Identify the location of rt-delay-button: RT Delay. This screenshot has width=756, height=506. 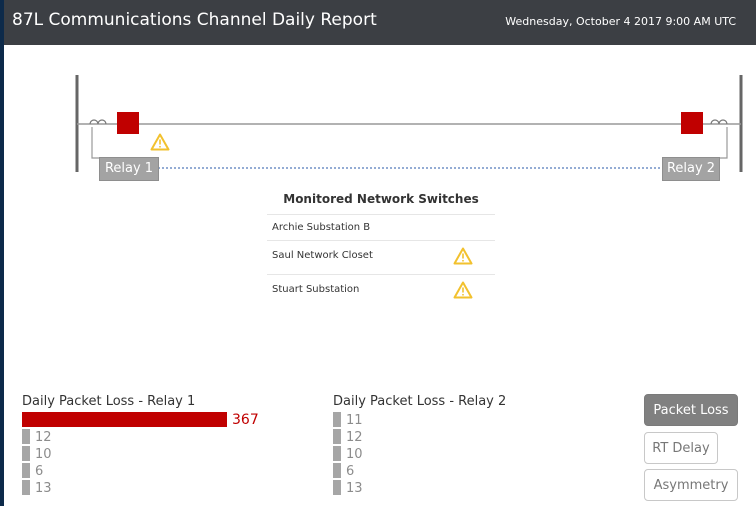
(681, 448).